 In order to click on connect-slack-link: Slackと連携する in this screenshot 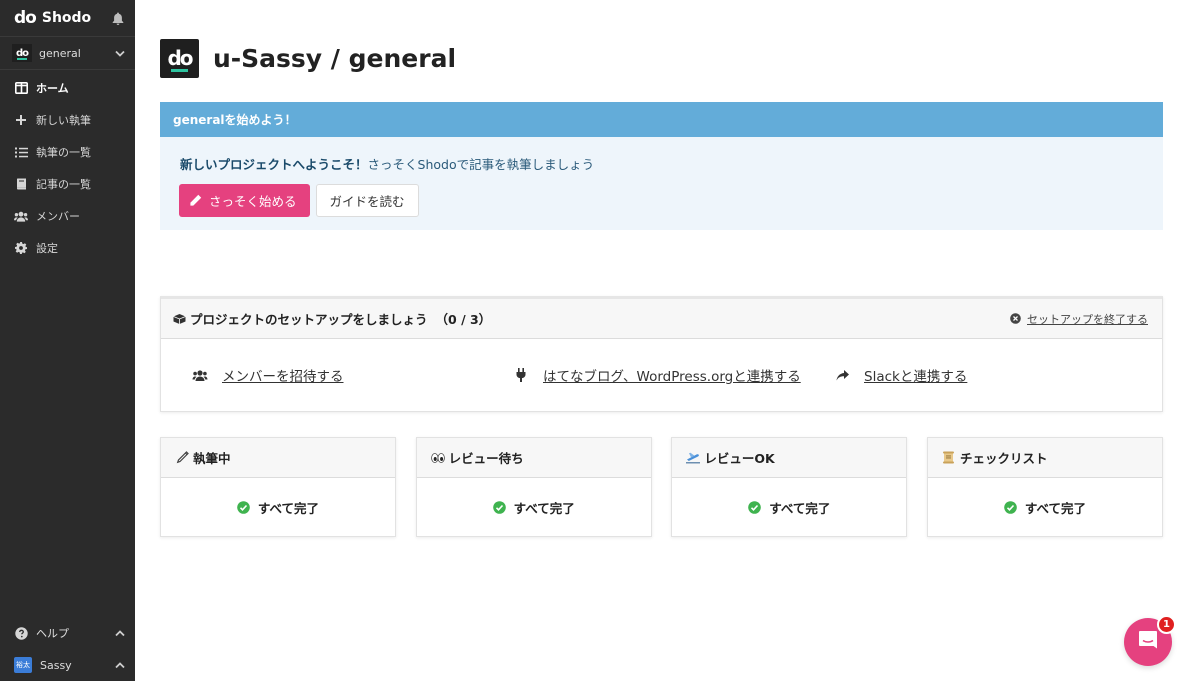, I will do `click(900, 375)`.